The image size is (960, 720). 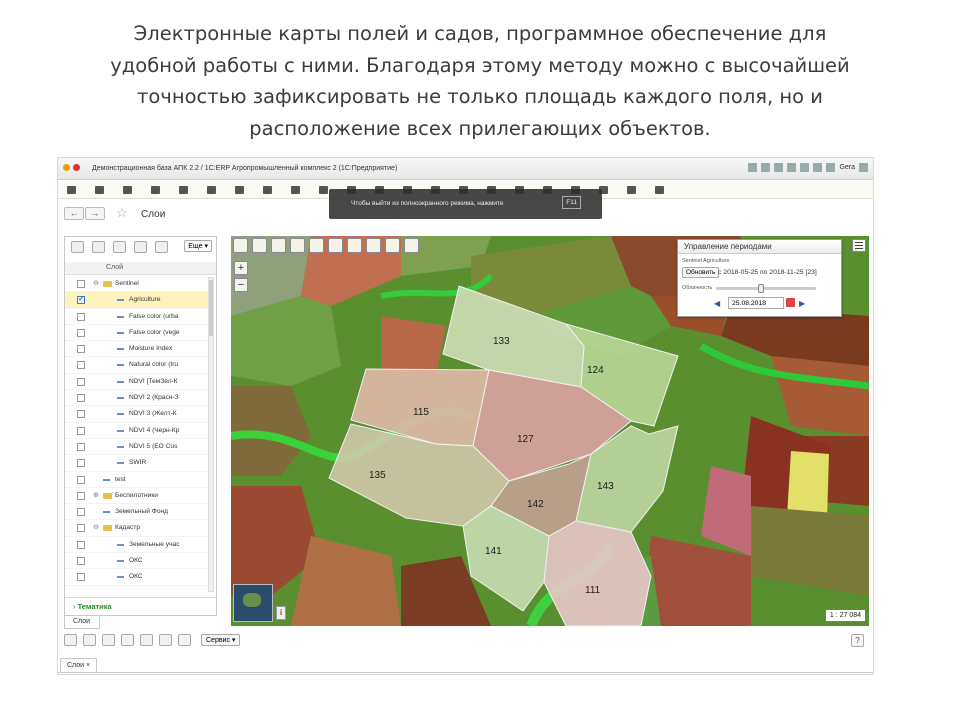 What do you see at coordinates (354, 245) in the screenshot?
I see `filter-icon` at bounding box center [354, 245].